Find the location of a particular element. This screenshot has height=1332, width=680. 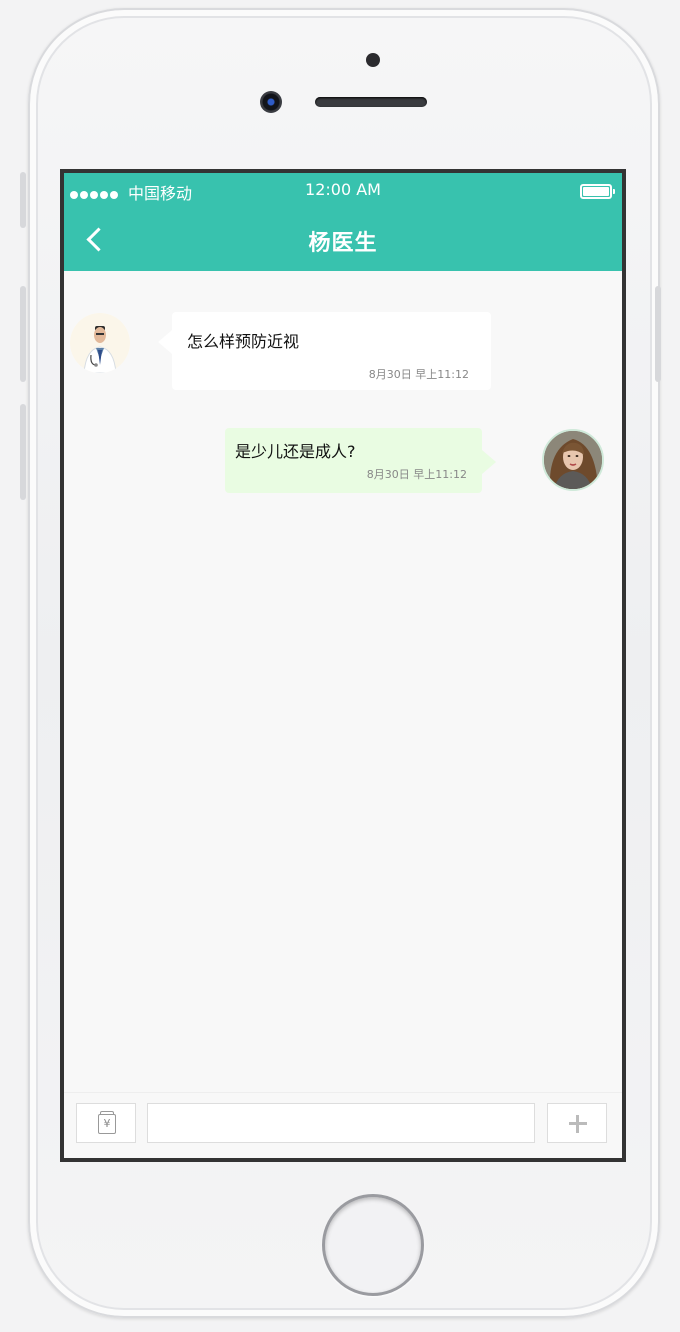

status-bar: 中国移动 12:00 AM is located at coordinates (343, 191).